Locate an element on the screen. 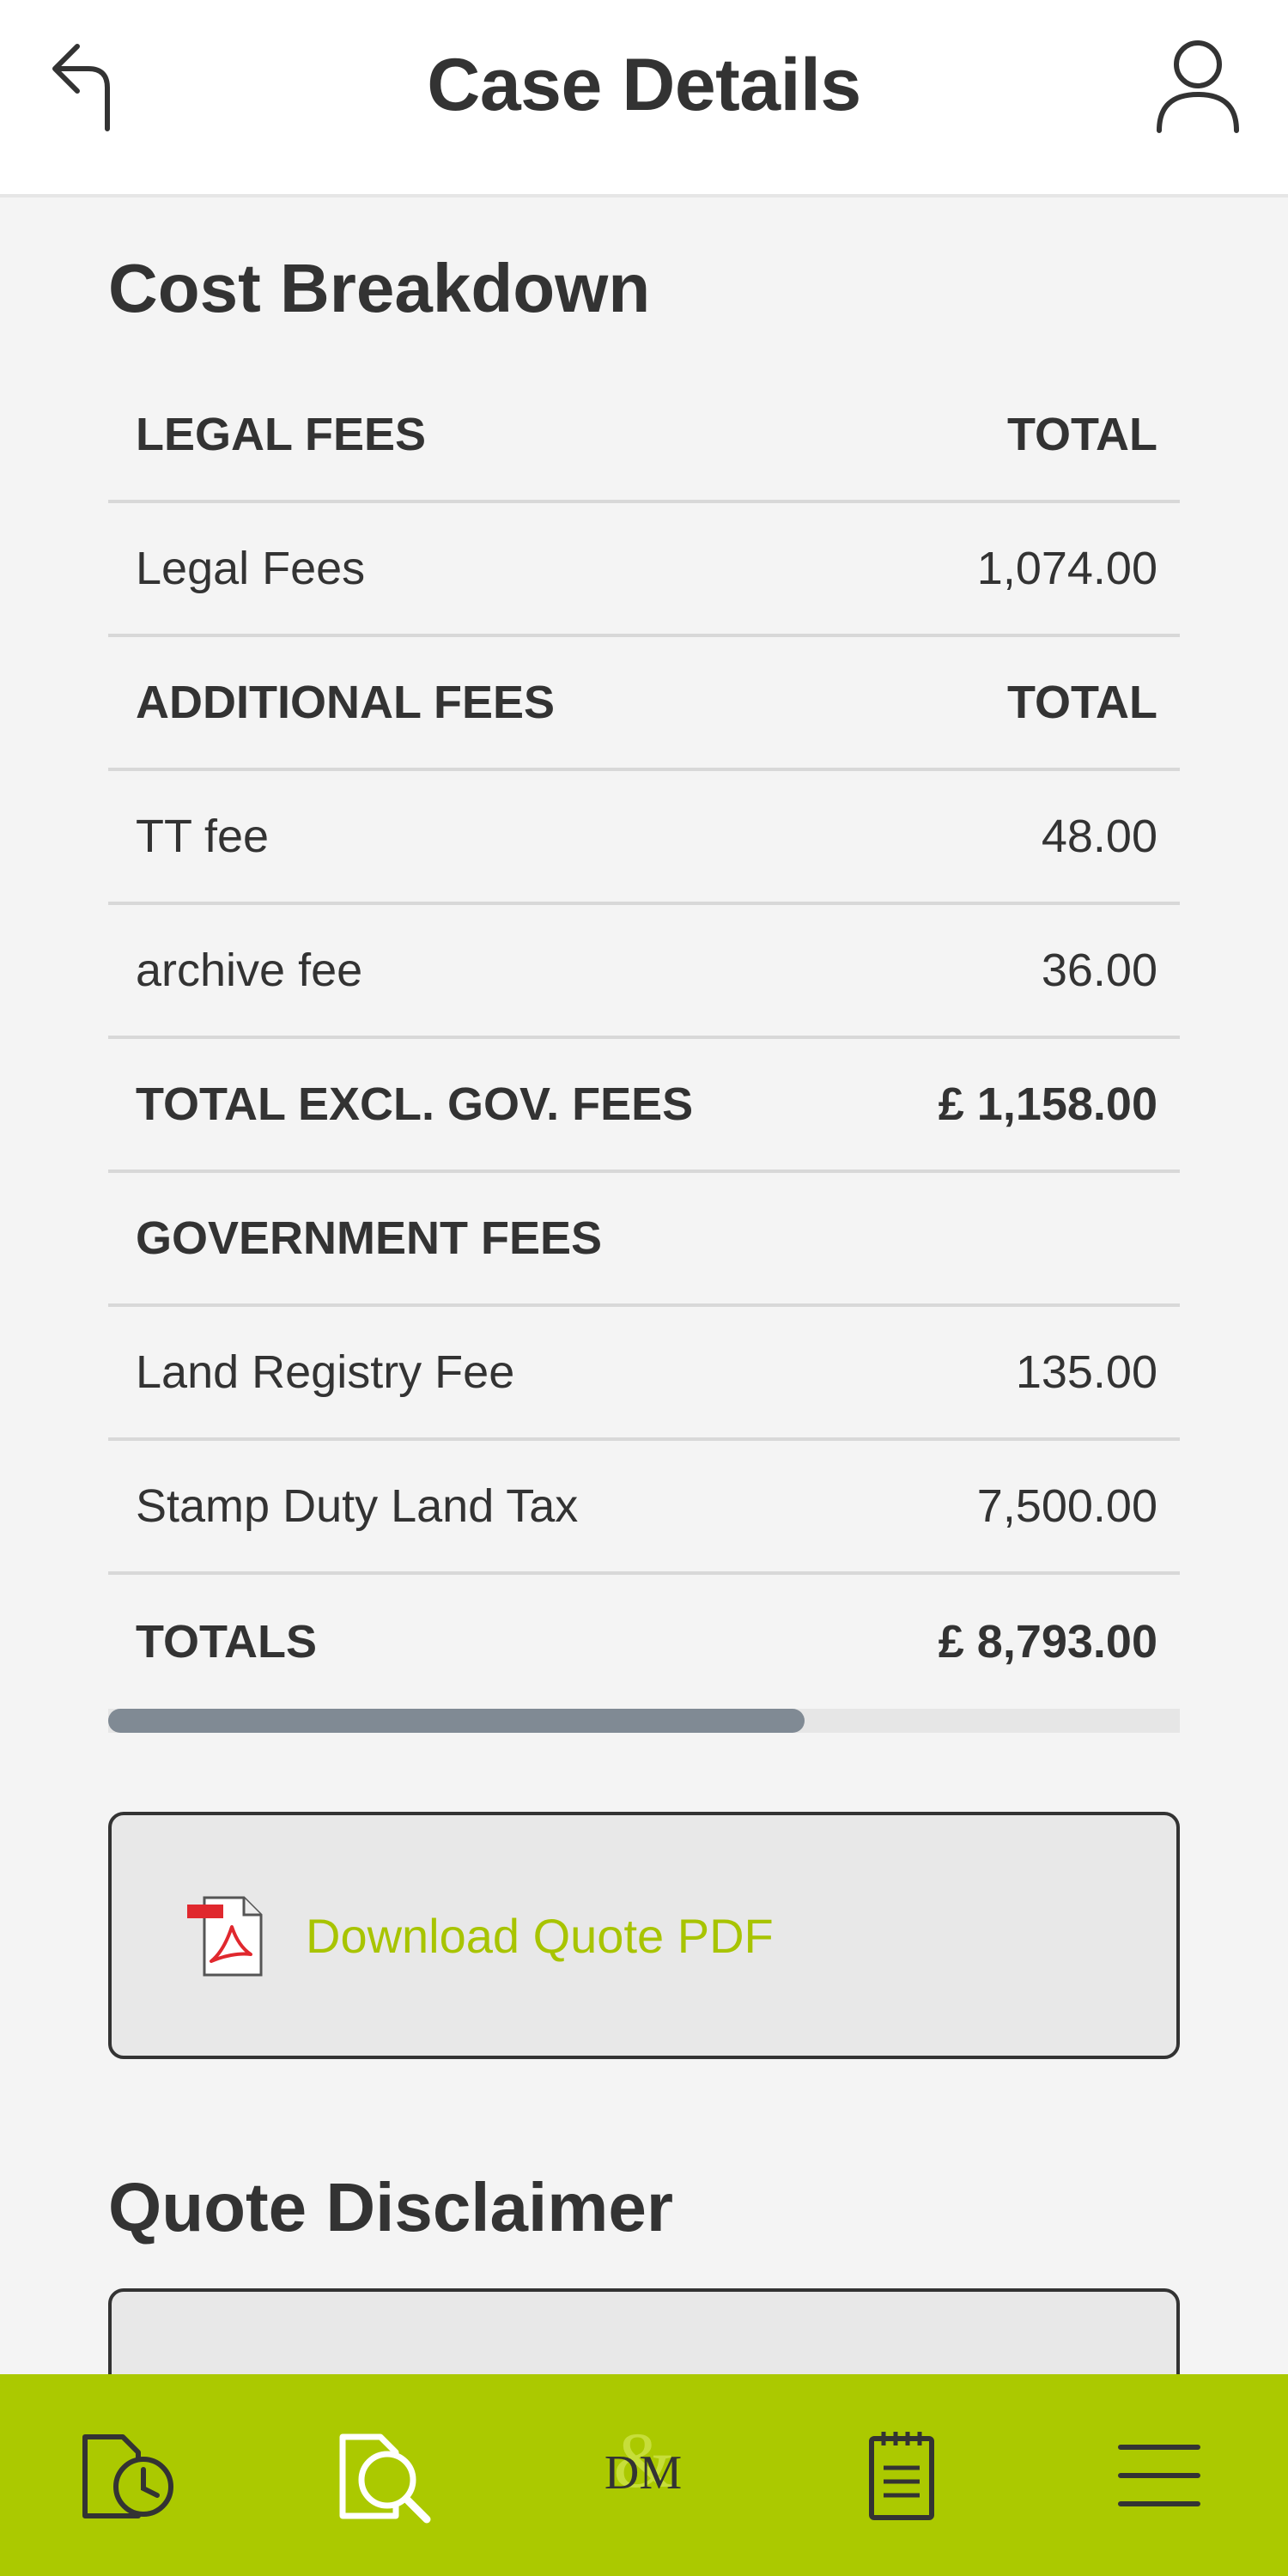  scrollbar-thumb is located at coordinates (457, 1721).